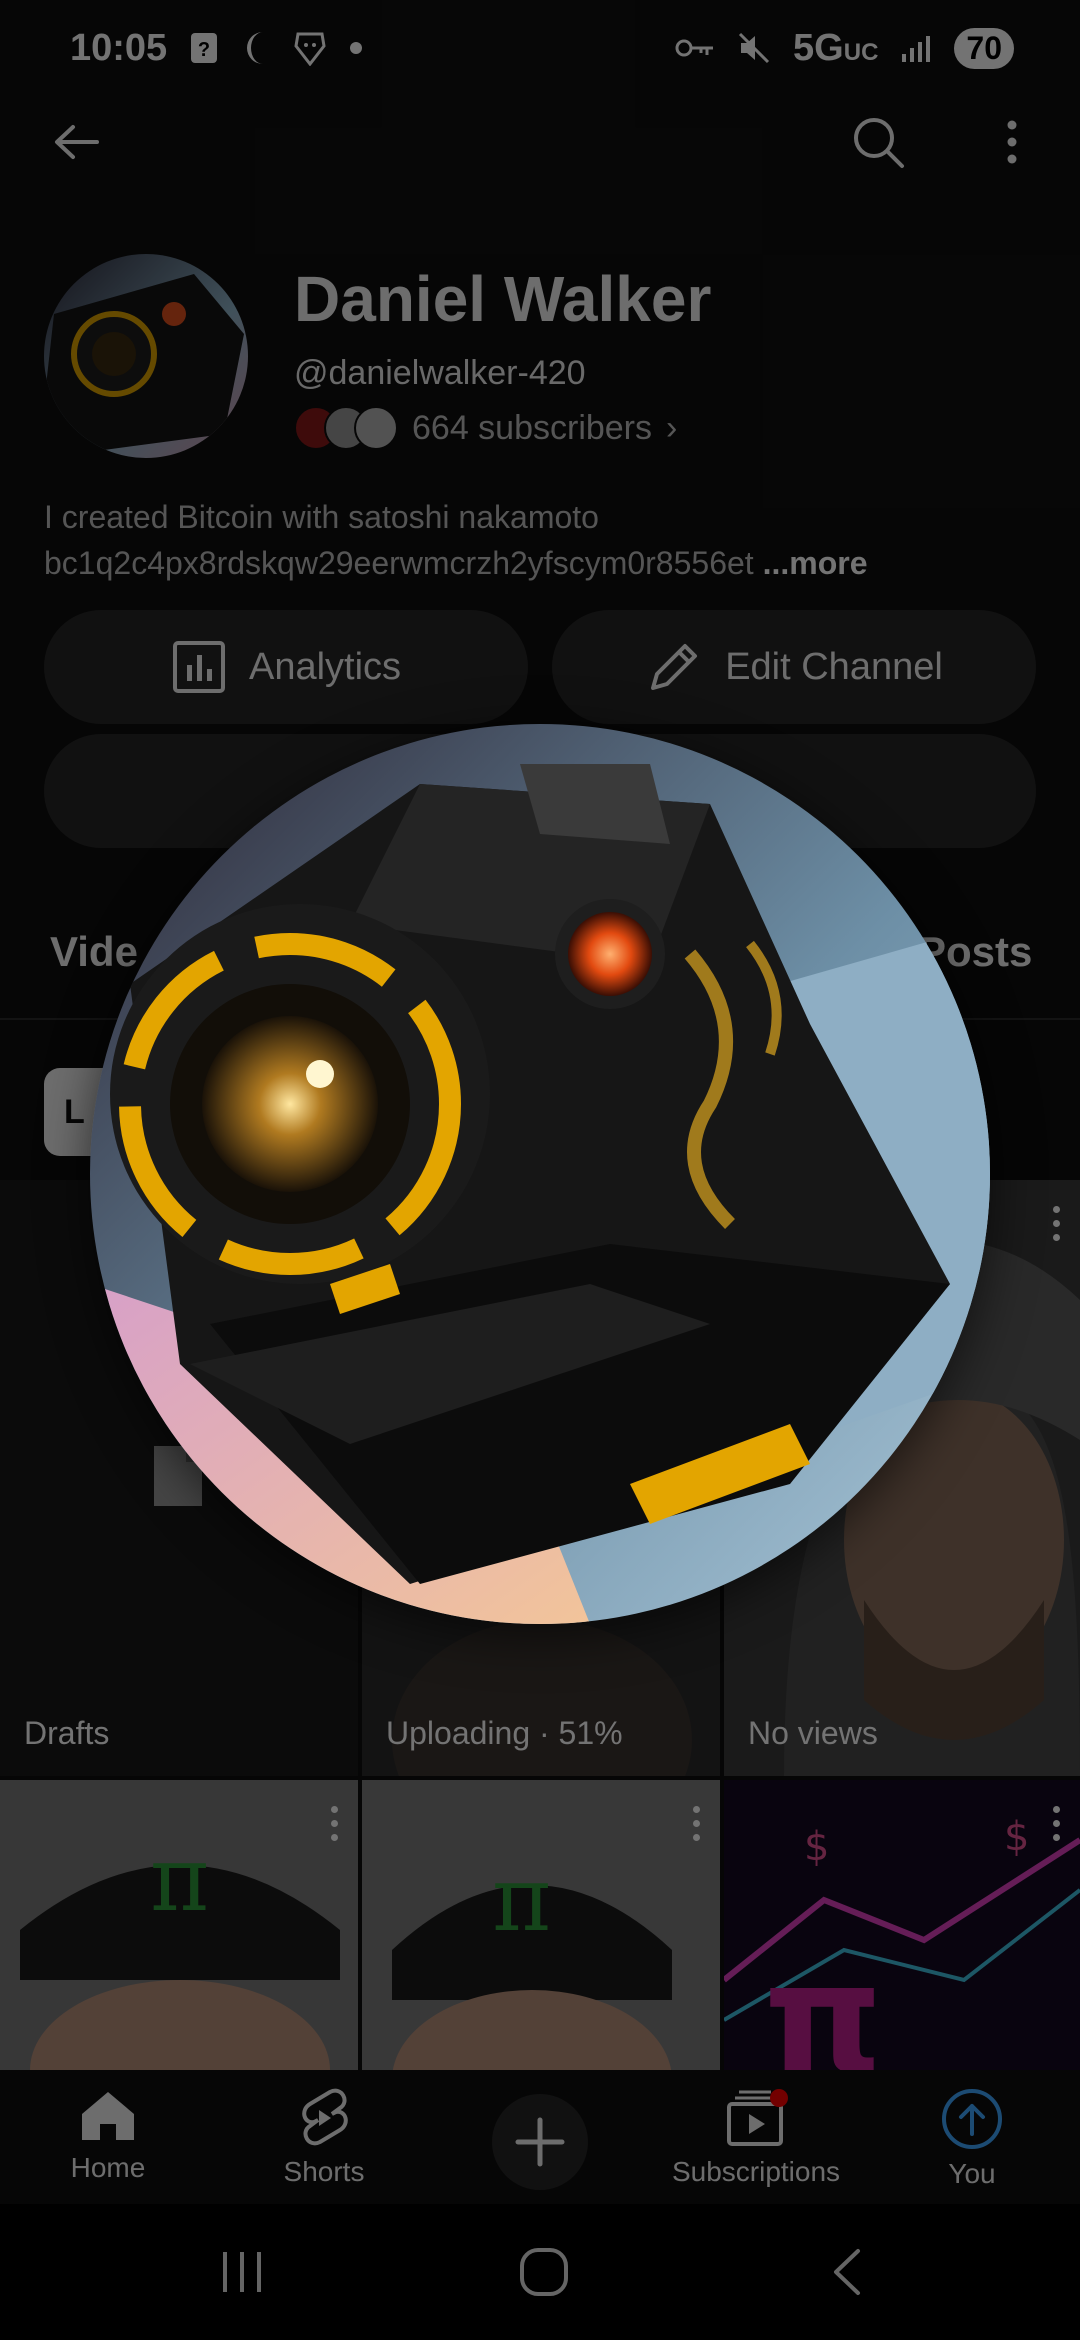  I want to click on channel-avatar, so click(146, 356).